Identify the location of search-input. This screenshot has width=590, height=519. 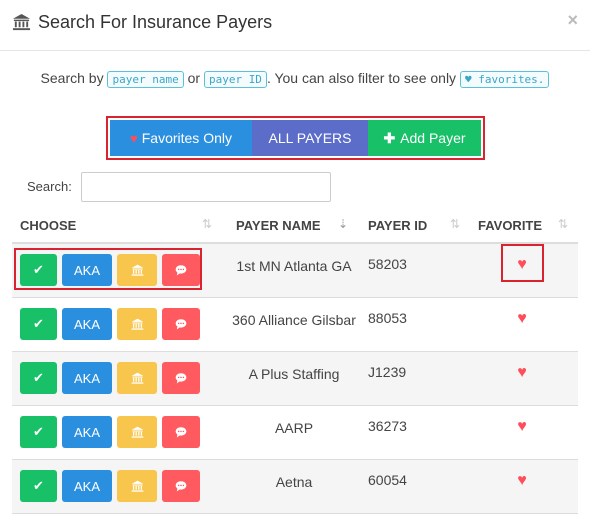
(206, 187).